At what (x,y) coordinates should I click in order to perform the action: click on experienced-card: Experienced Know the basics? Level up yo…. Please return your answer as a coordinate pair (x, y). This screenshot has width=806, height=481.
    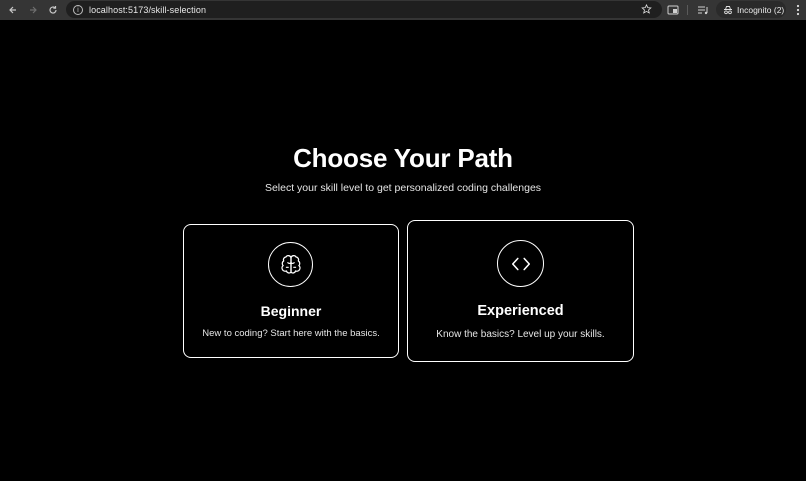
    Looking at the image, I should click on (520, 291).